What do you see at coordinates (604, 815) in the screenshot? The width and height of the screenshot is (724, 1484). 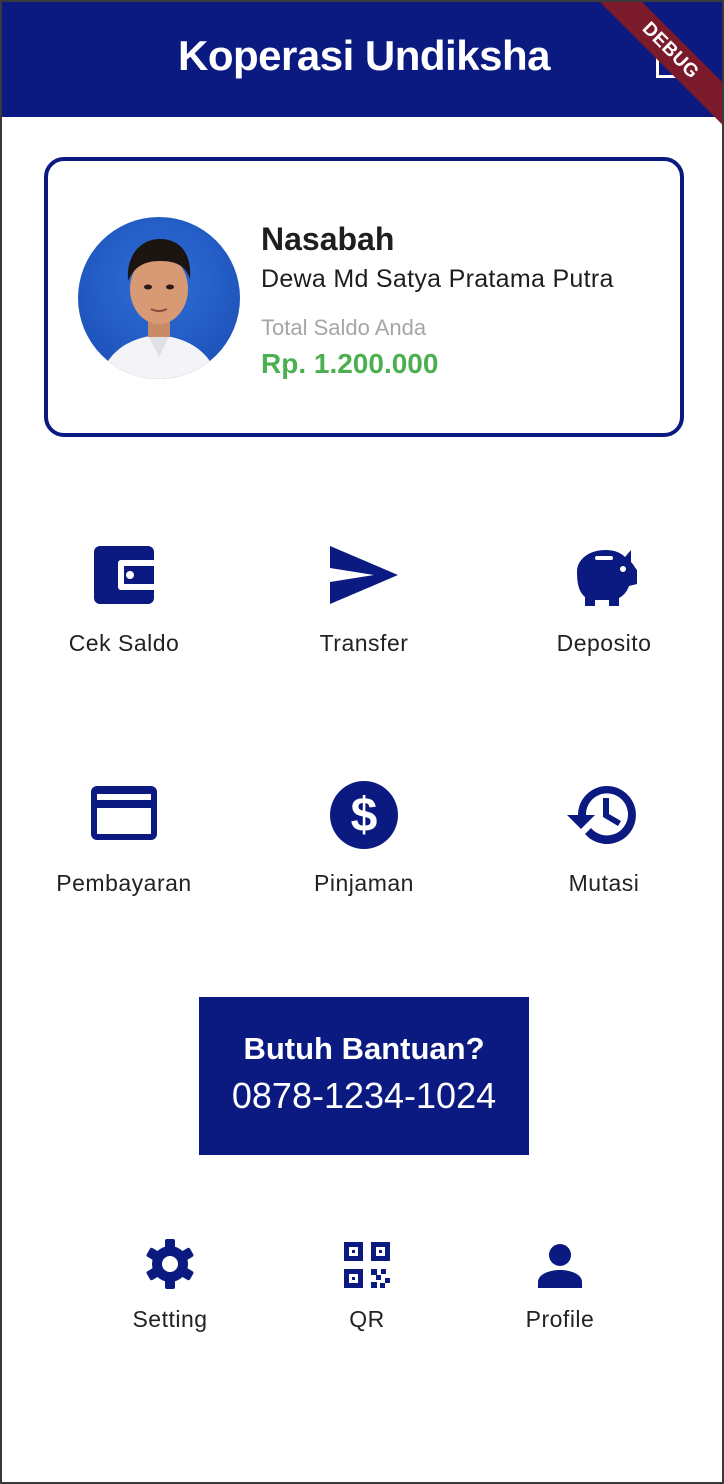 I see `history-icon` at bounding box center [604, 815].